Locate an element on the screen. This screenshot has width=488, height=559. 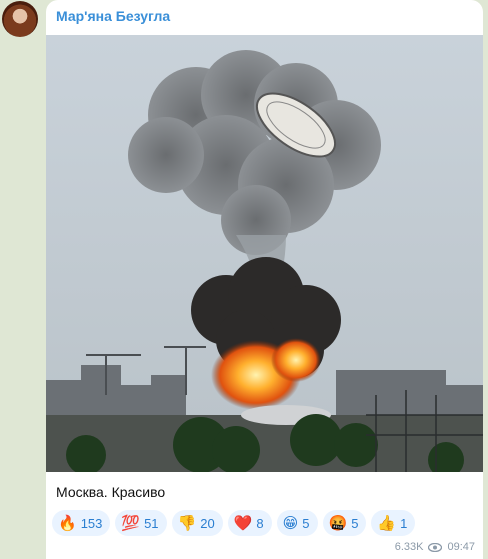
reaction-heart: ❤️ 8 is located at coordinates (249, 523).